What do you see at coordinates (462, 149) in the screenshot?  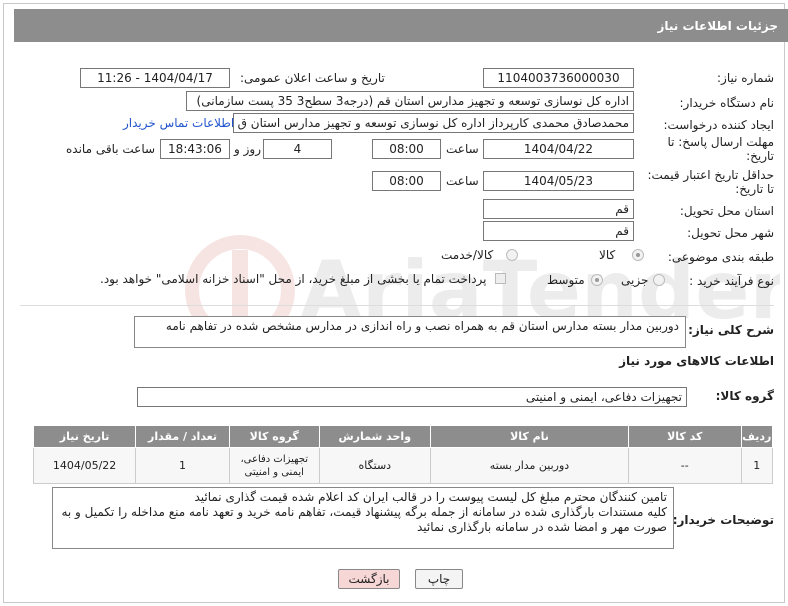 I see `deadline-hour-label: ساعت` at bounding box center [462, 149].